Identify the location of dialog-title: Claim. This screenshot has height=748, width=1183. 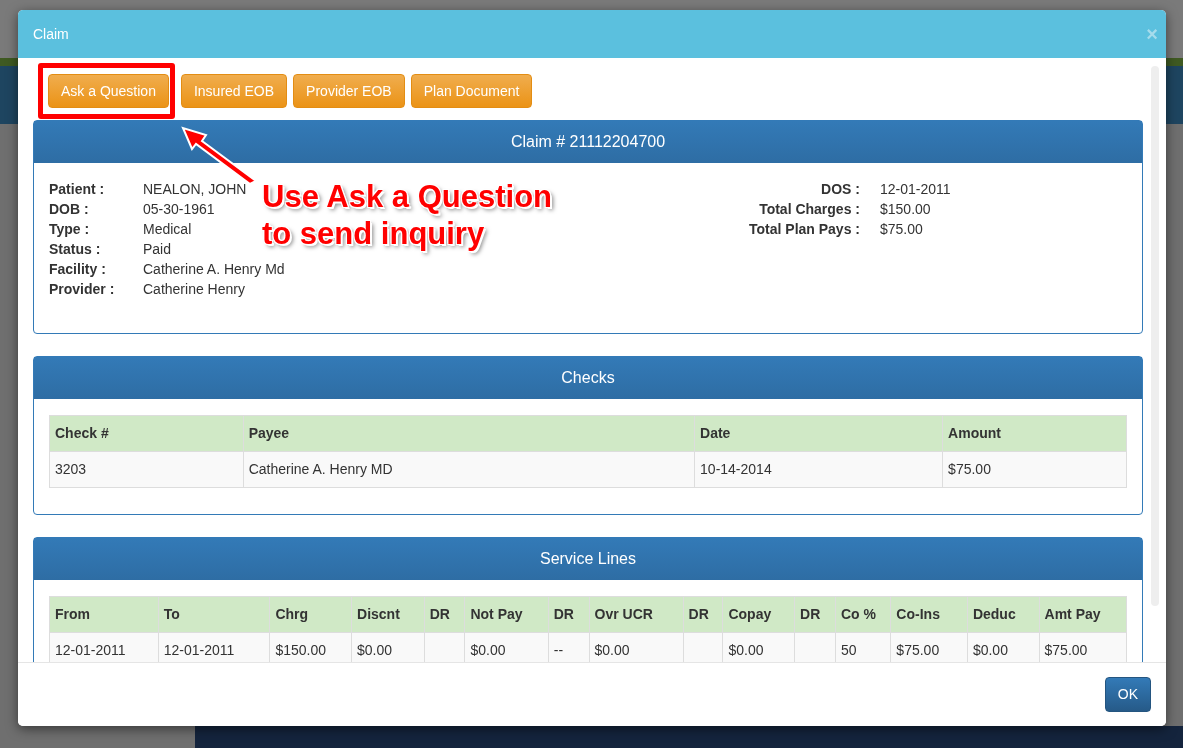
(51, 34).